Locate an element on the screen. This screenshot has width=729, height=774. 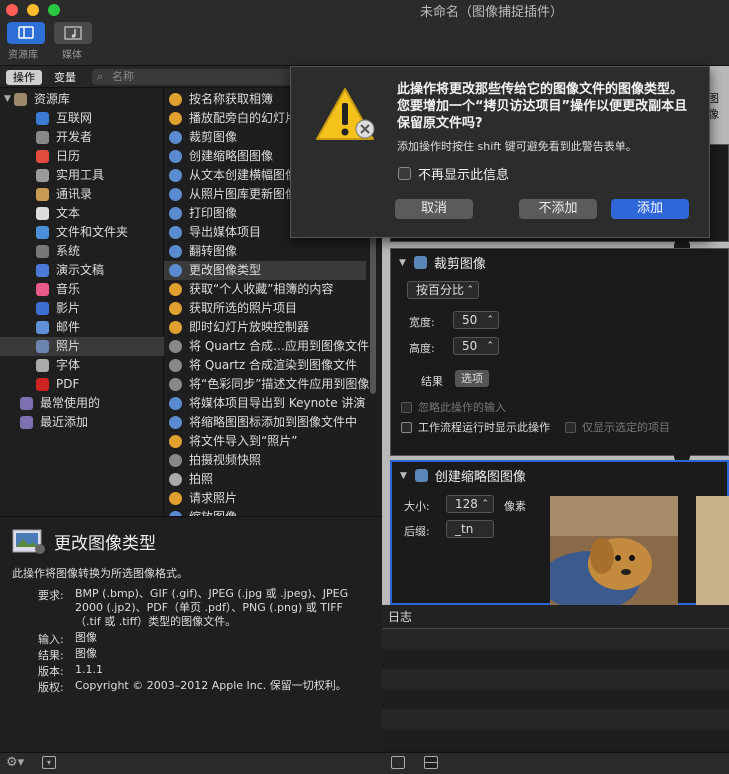
partial-card-text: 图像 is located at coordinates (713, 106).